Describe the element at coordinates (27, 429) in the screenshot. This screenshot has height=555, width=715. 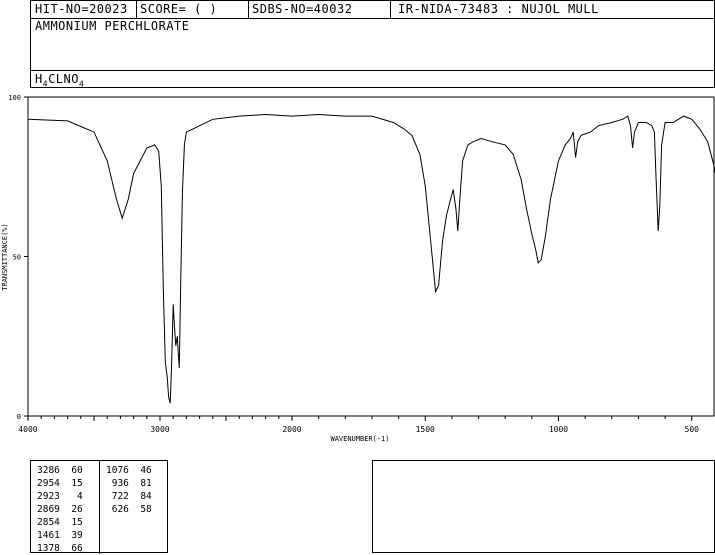
I see `x-tick-label: 4000` at that location.